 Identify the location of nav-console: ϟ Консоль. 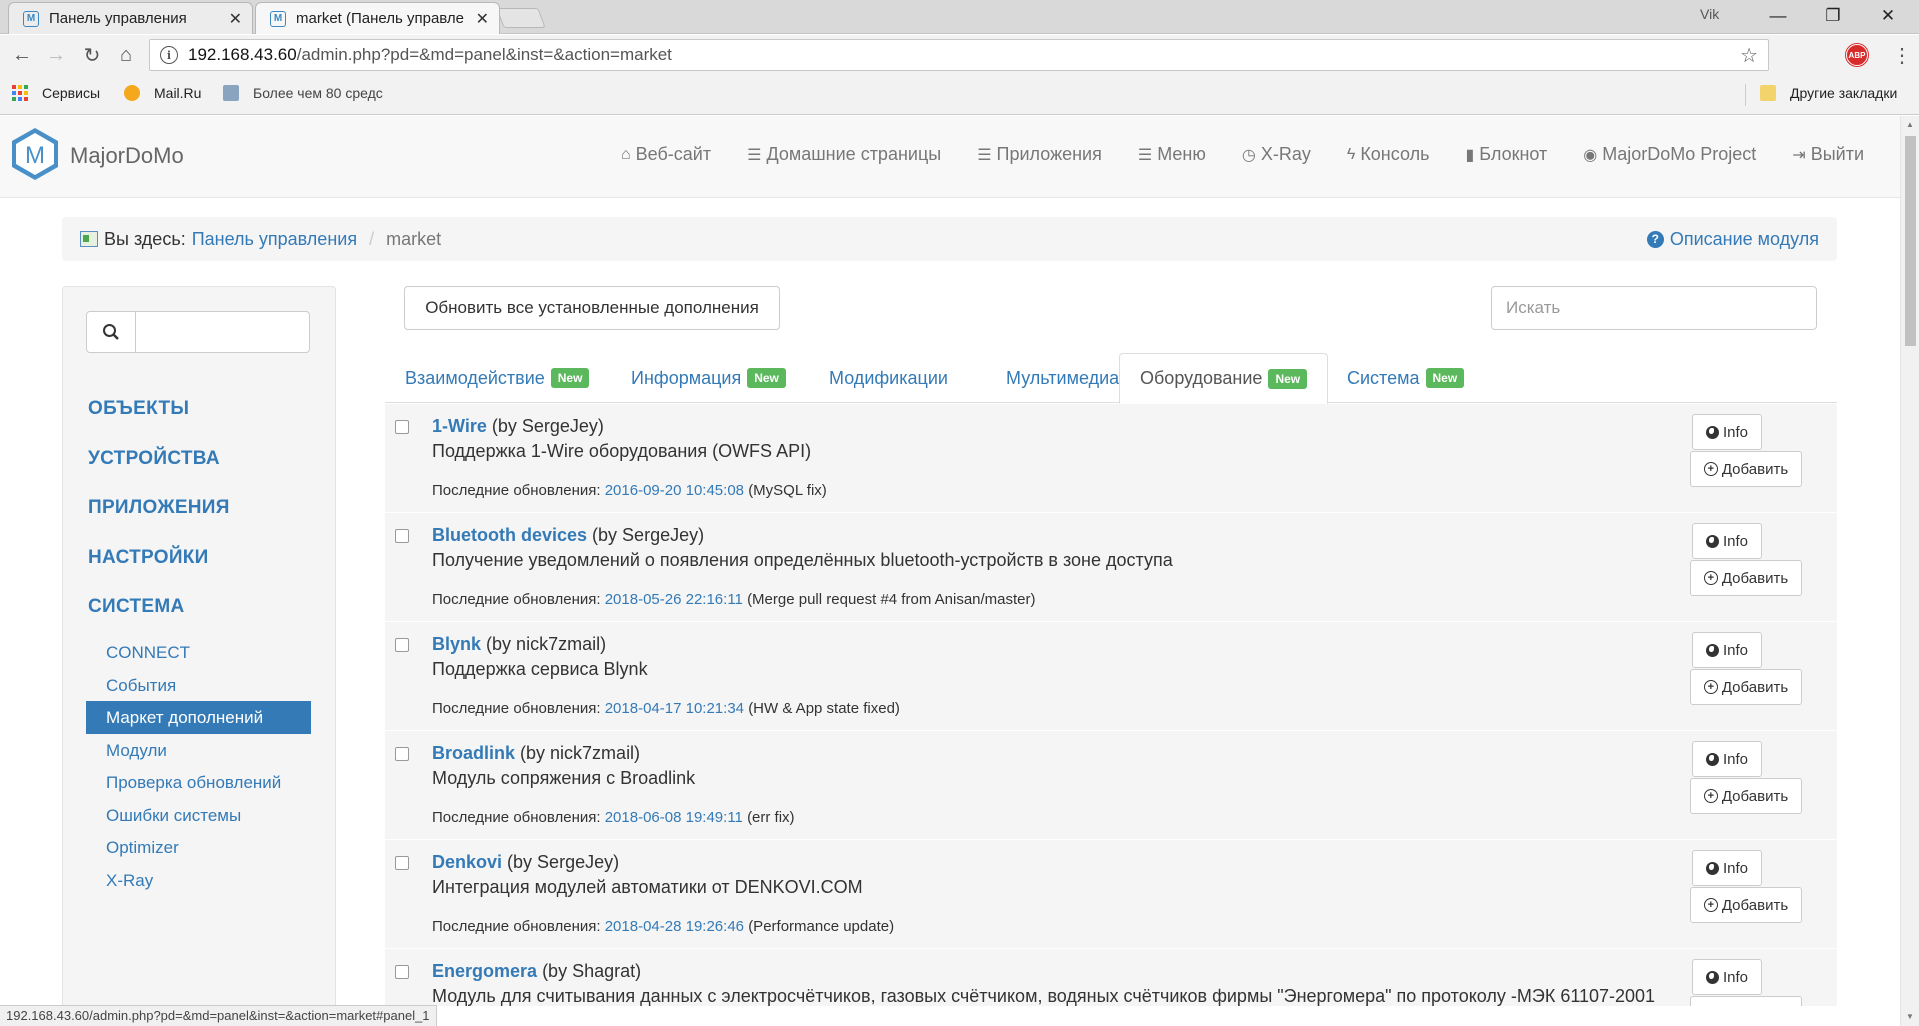
(1388, 154).